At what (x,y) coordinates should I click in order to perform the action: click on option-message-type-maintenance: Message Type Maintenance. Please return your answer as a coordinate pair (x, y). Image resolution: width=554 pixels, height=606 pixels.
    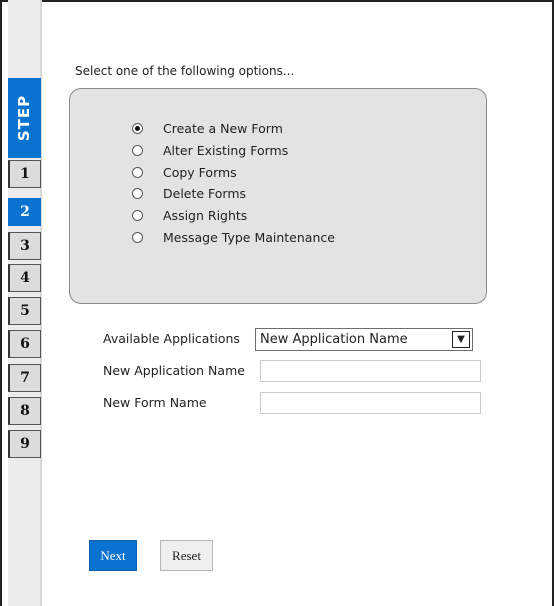
    Looking at the image, I should click on (233, 237).